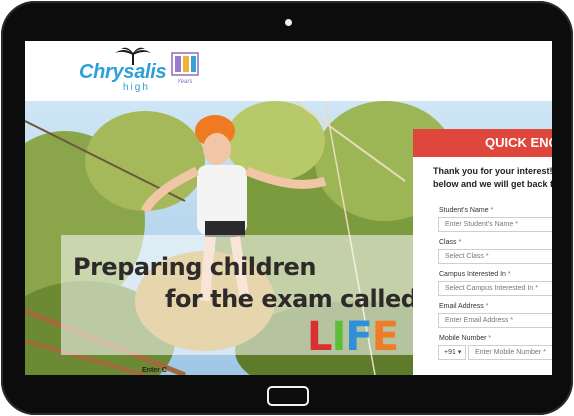  Describe the element at coordinates (154, 370) in the screenshot. I see `enter-captcha-label: Enter C` at that location.